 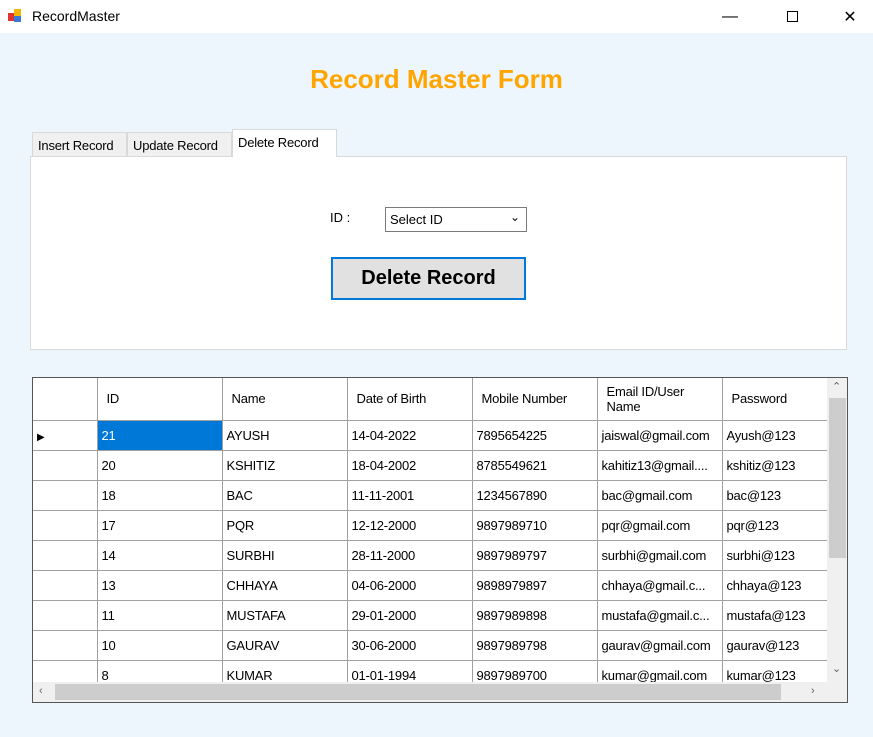 I want to click on table-cell: MUSTAFA, so click(x=284, y=615).